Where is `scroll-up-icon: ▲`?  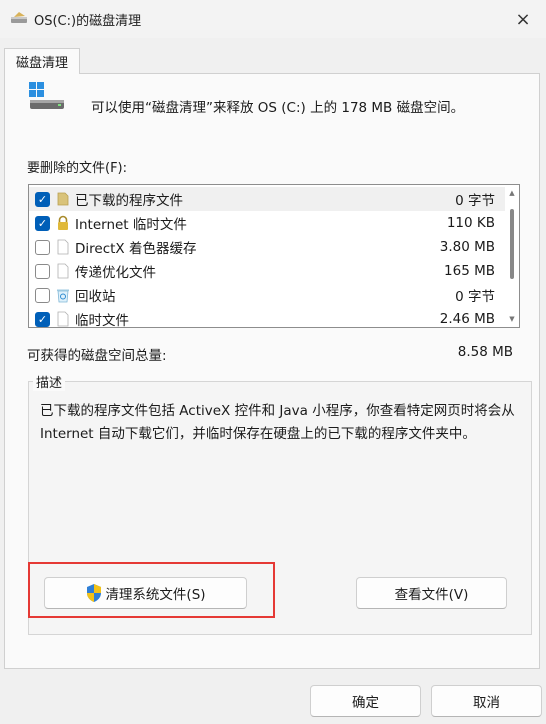
scroll-up-icon: ▲ is located at coordinates (512, 193).